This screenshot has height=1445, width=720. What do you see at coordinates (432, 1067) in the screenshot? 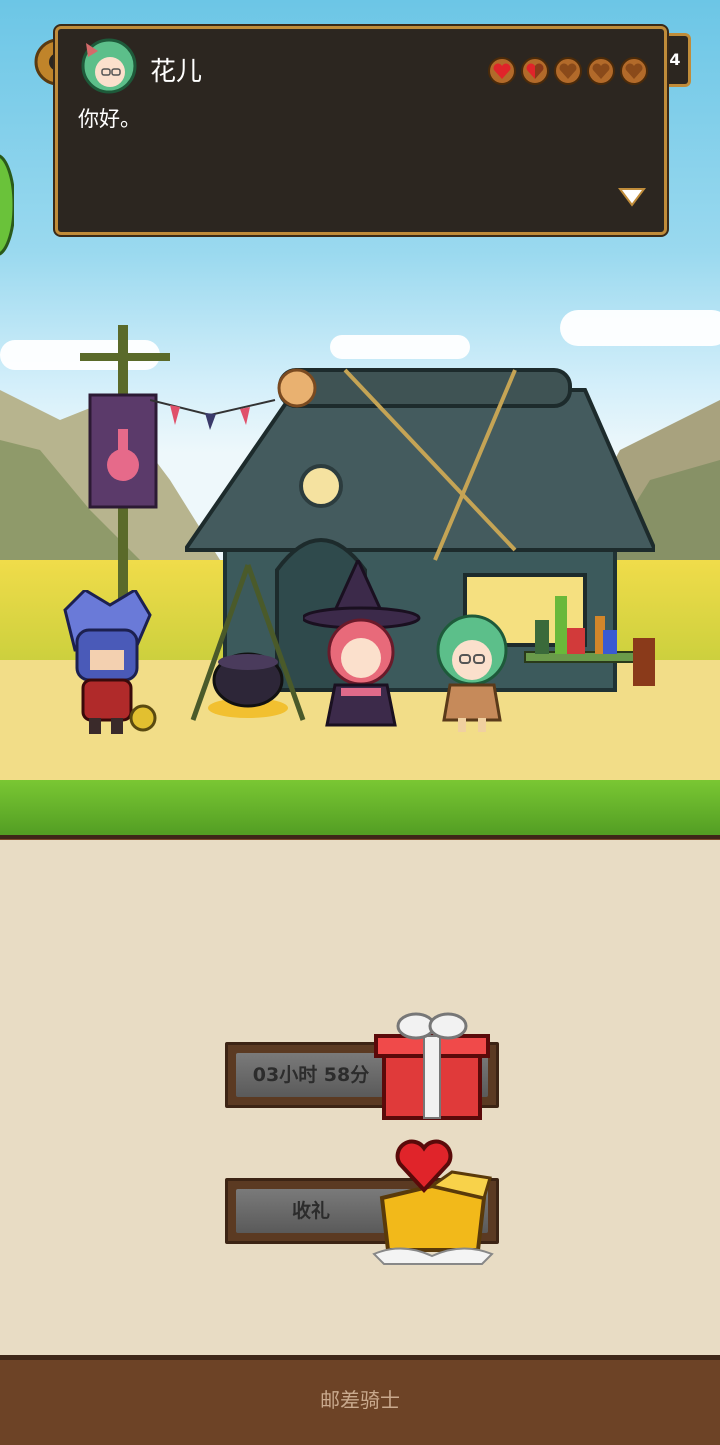
I see `red-gift-box-icon` at bounding box center [432, 1067].